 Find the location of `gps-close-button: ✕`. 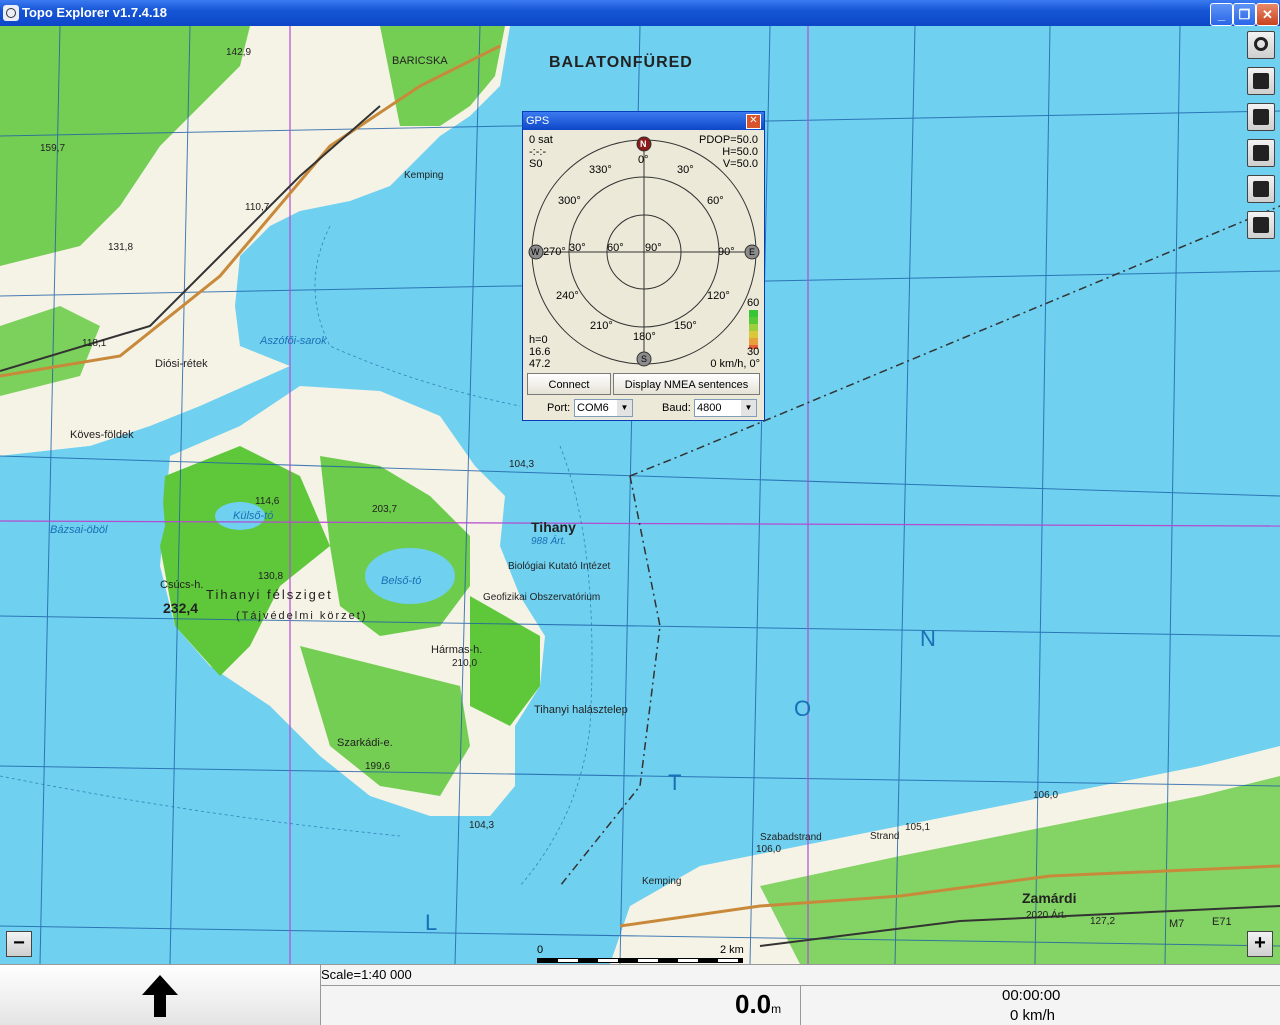

gps-close-button: ✕ is located at coordinates (753, 121).